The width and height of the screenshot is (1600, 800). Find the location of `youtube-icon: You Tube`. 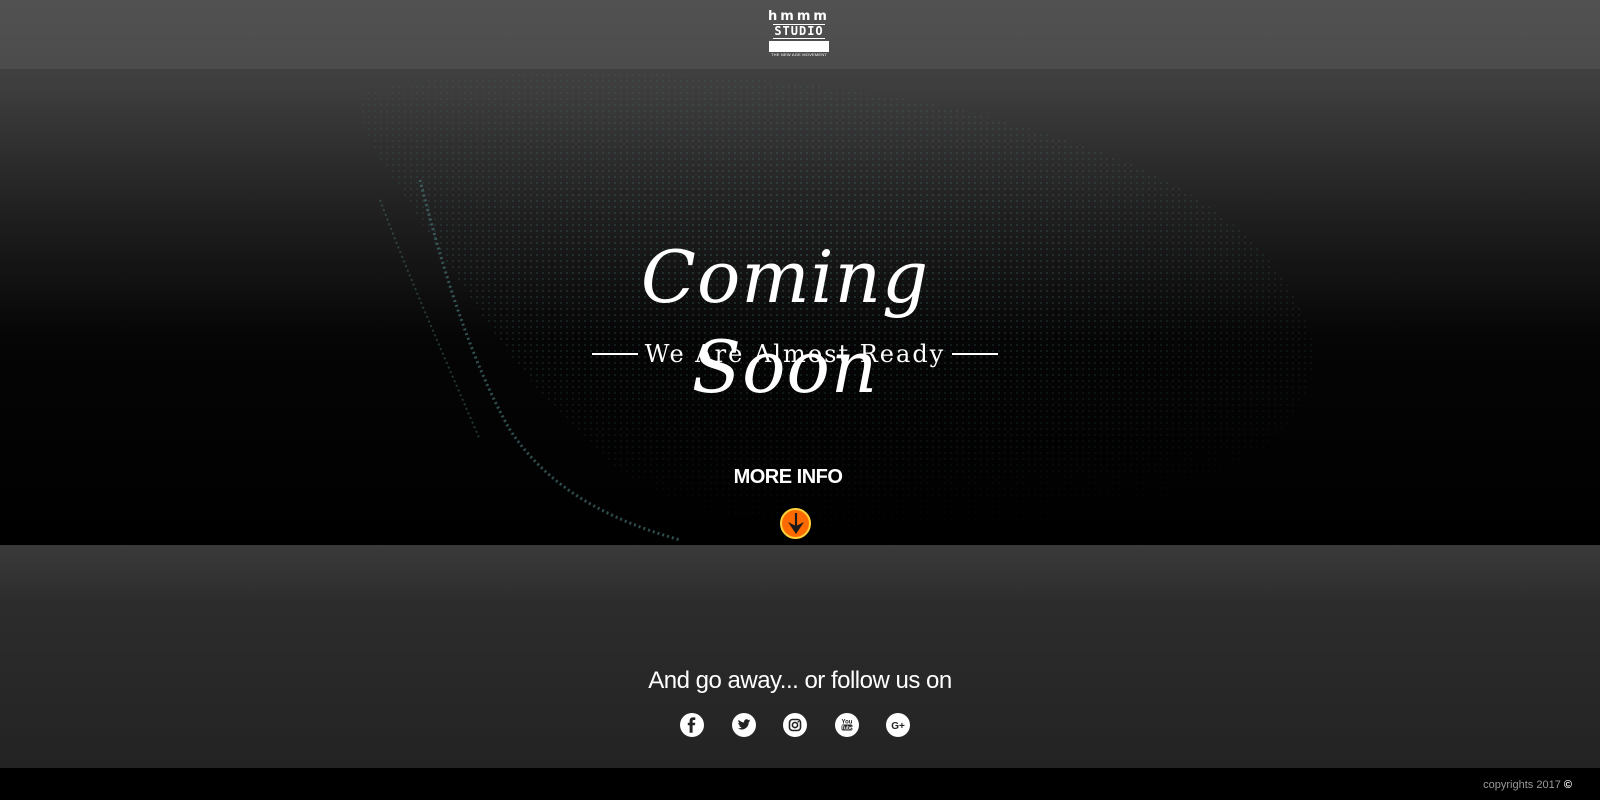

youtube-icon: You Tube is located at coordinates (846, 725).